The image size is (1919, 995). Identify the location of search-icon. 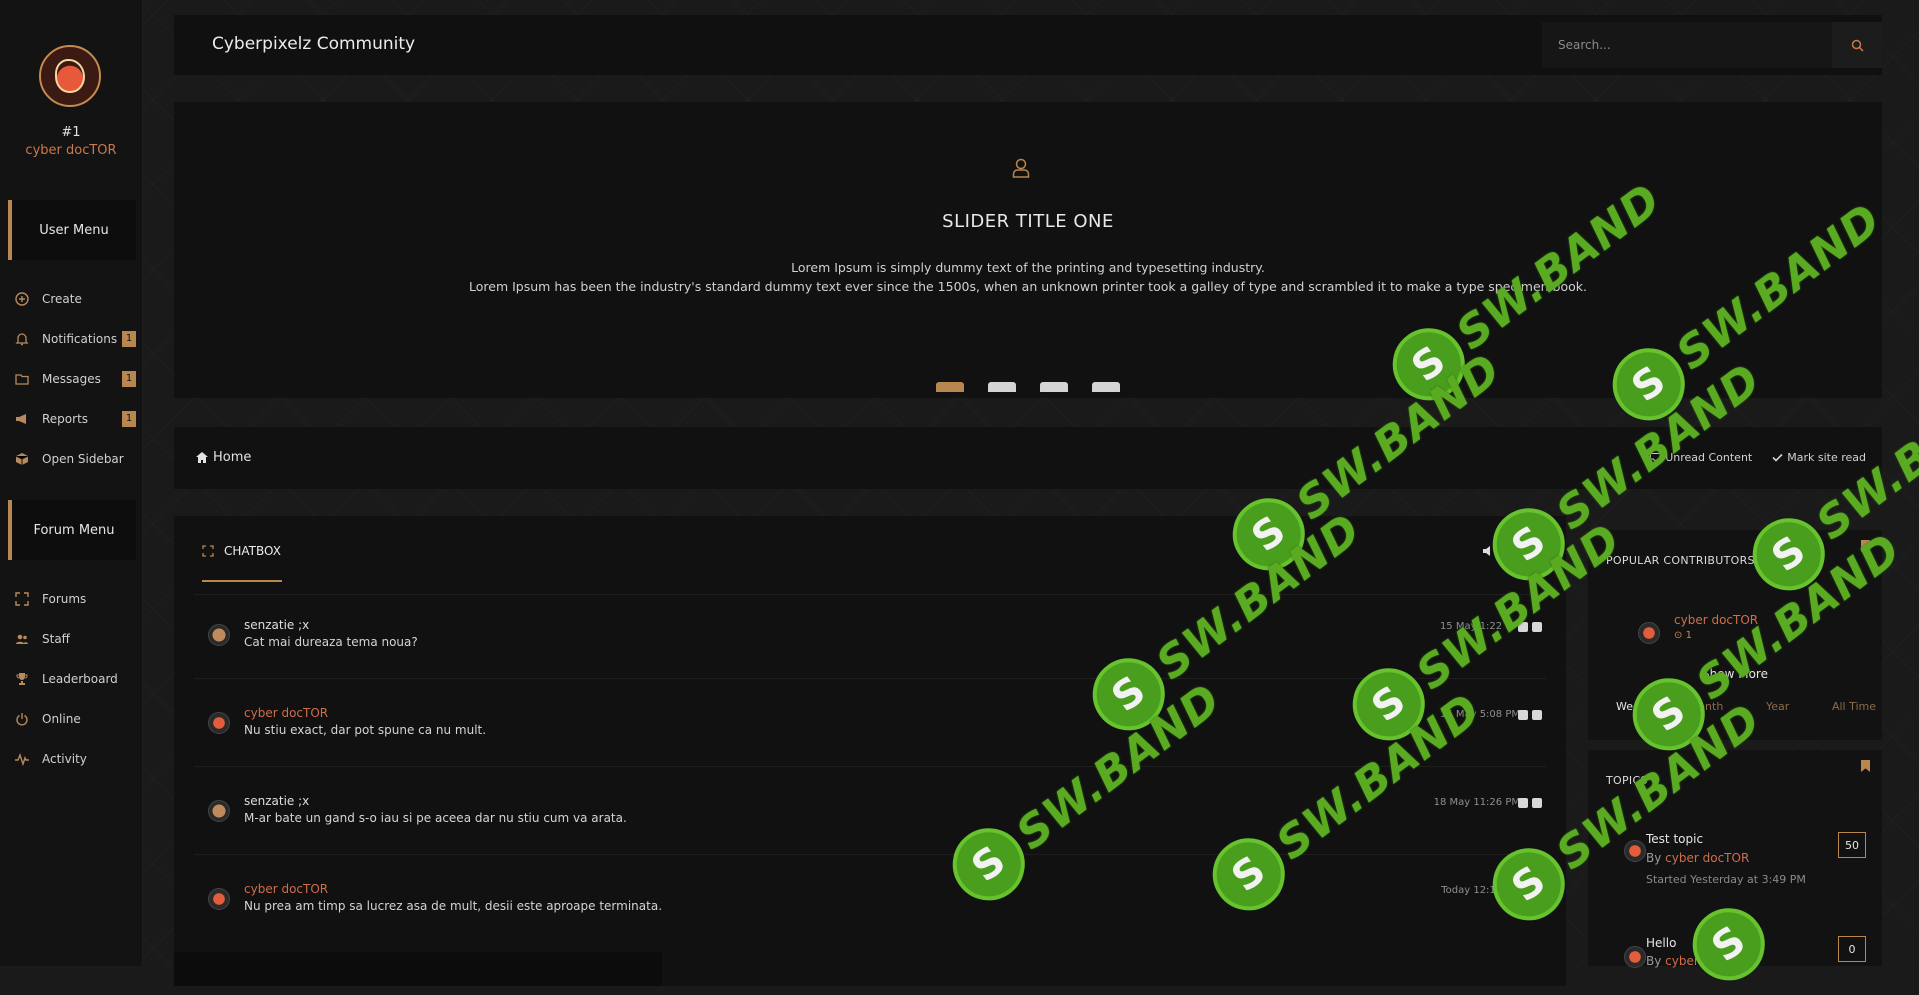
(1857, 45).